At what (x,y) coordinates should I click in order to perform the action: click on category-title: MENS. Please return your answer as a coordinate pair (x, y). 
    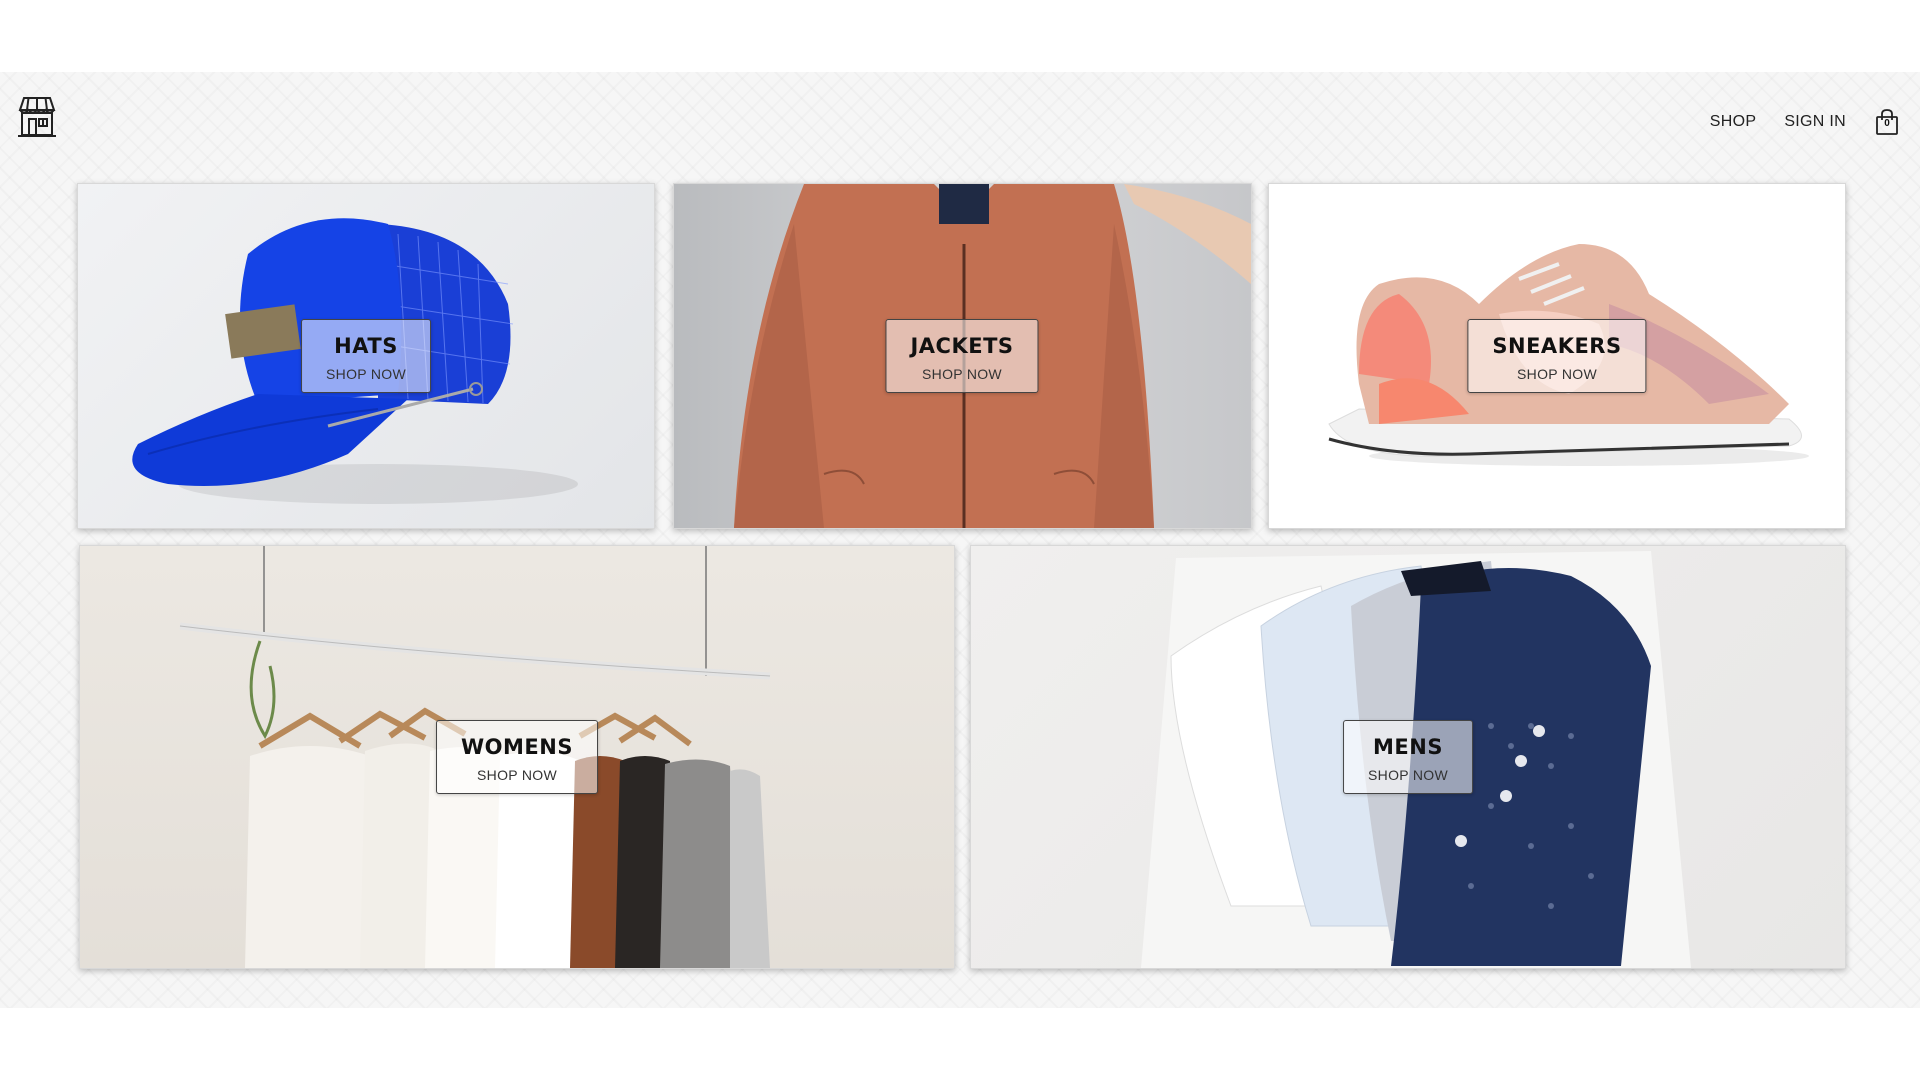
    Looking at the image, I should click on (1408, 747).